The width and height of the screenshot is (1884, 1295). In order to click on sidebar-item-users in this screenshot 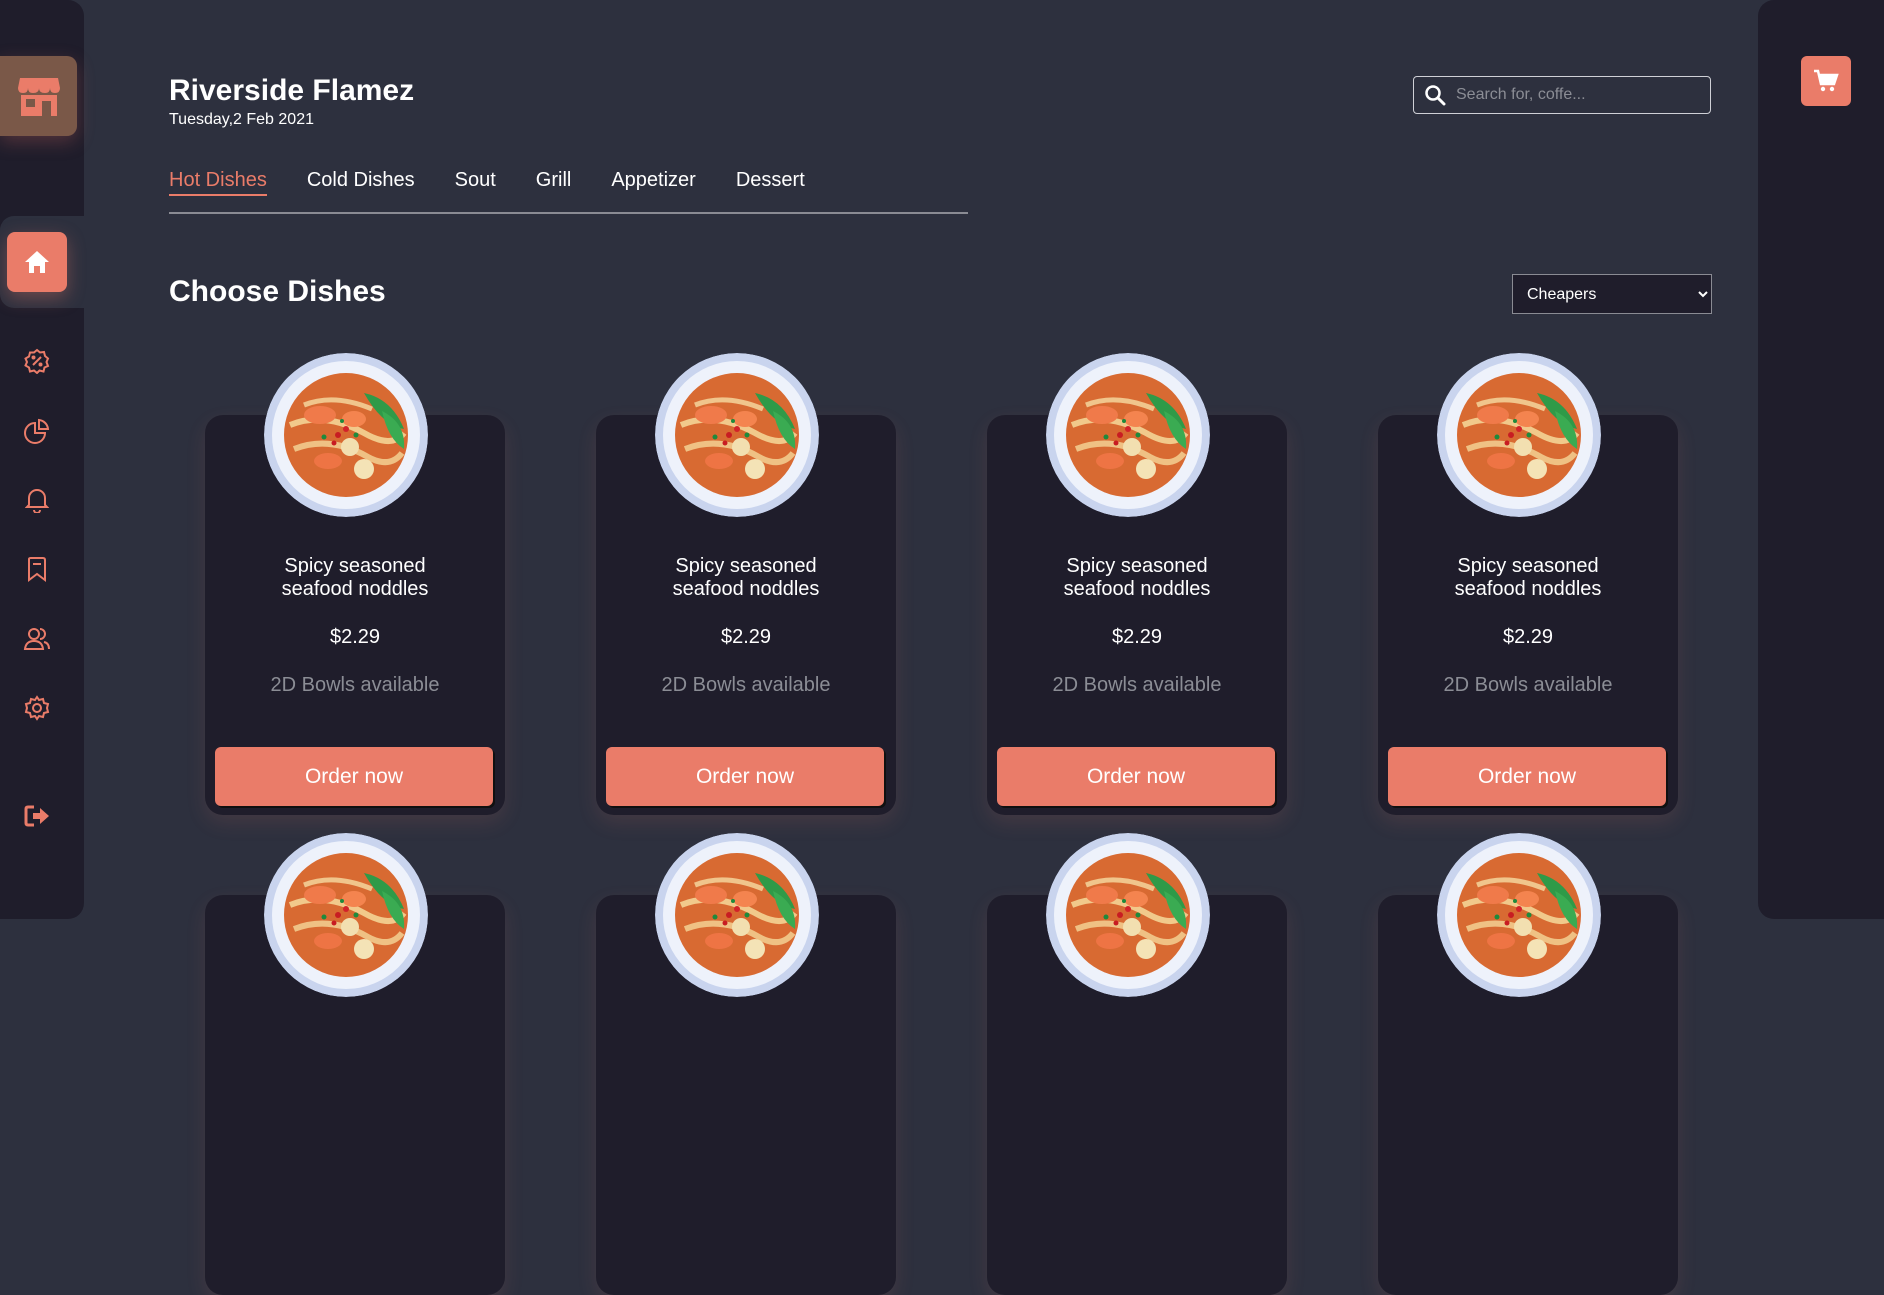, I will do `click(37, 639)`.